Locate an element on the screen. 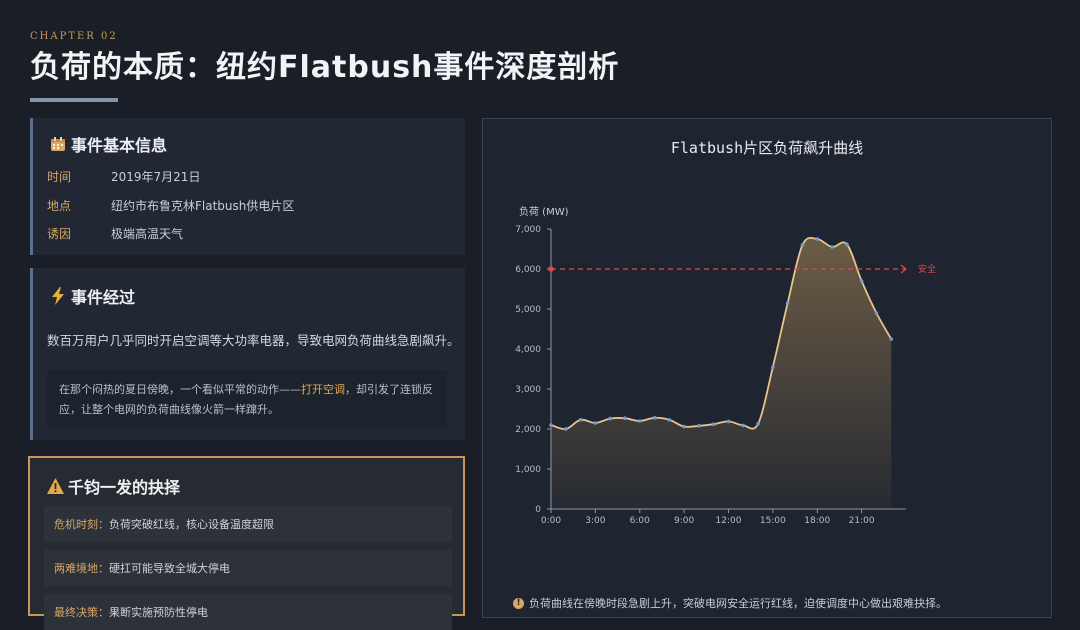 The image size is (1080, 630). x-tick-label: 21:00 is located at coordinates (862, 521).